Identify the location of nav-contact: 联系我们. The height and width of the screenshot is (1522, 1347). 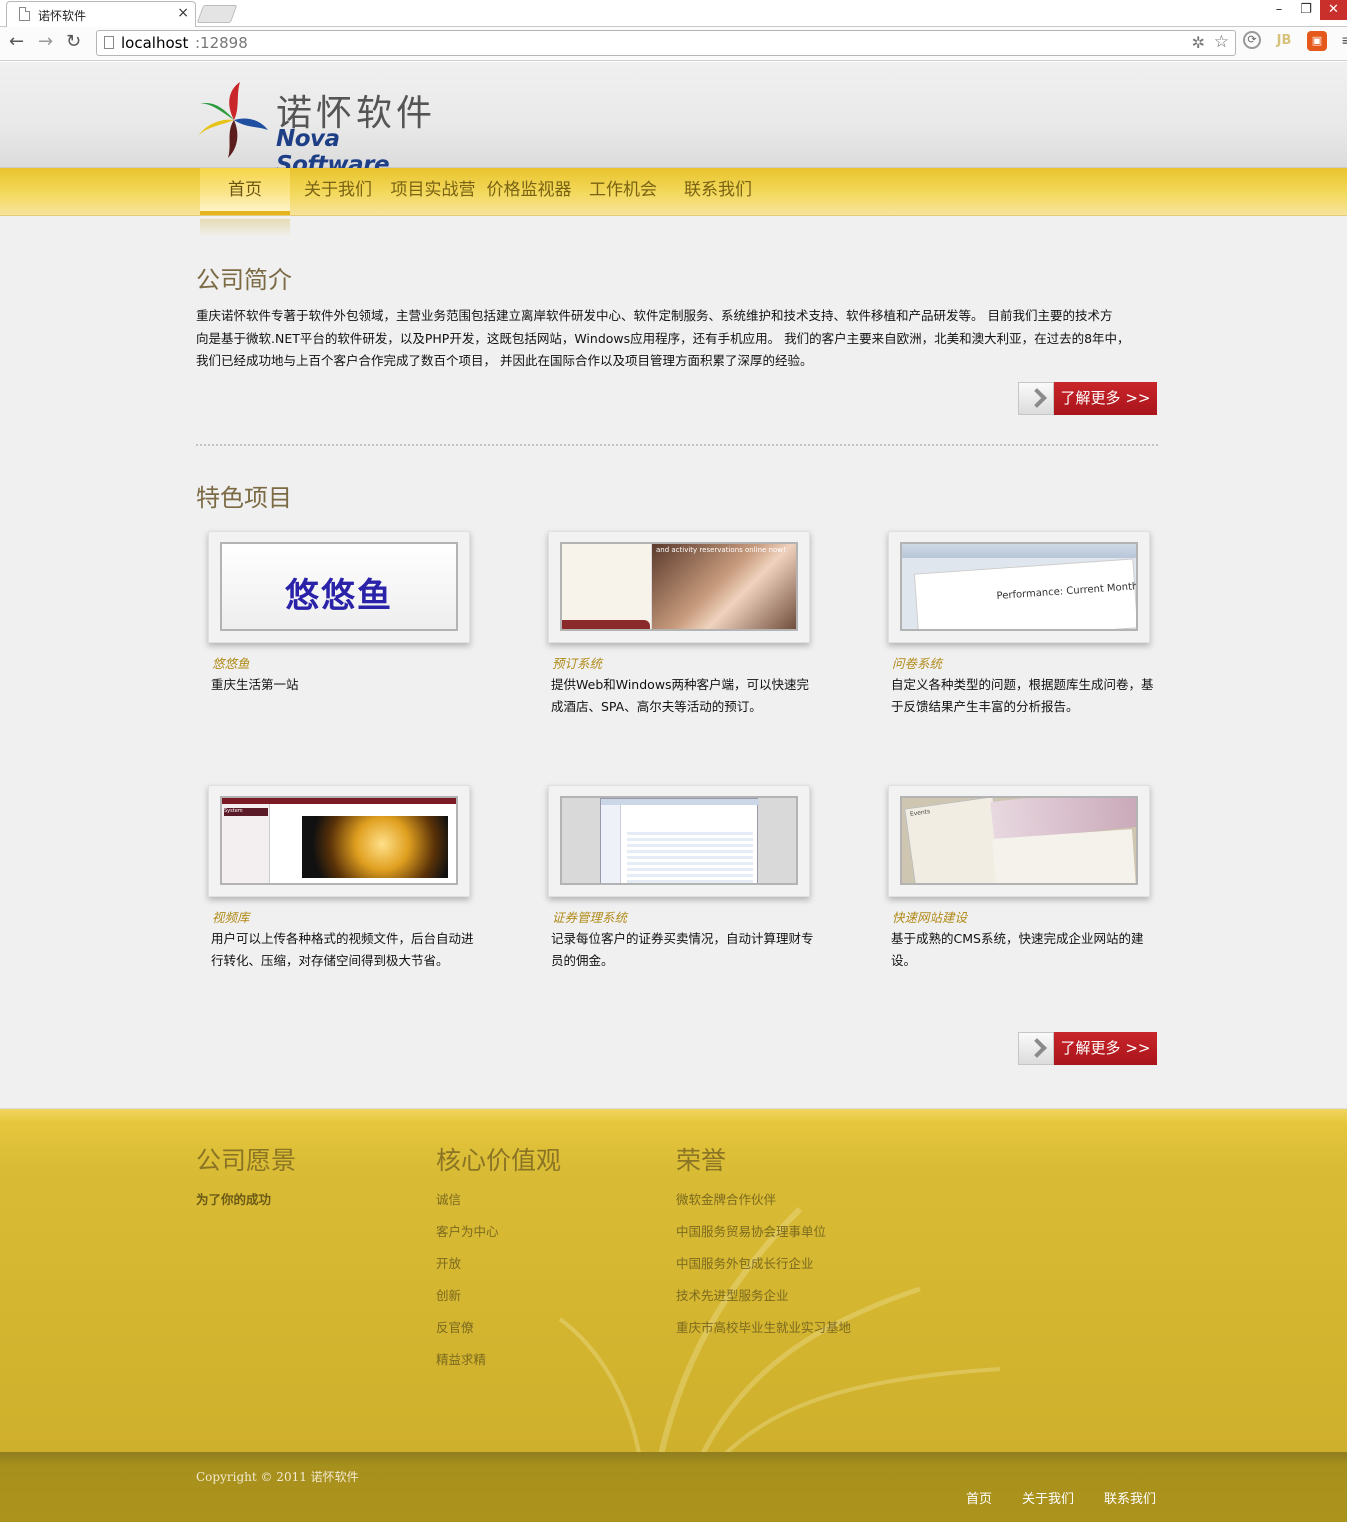
(718, 191).